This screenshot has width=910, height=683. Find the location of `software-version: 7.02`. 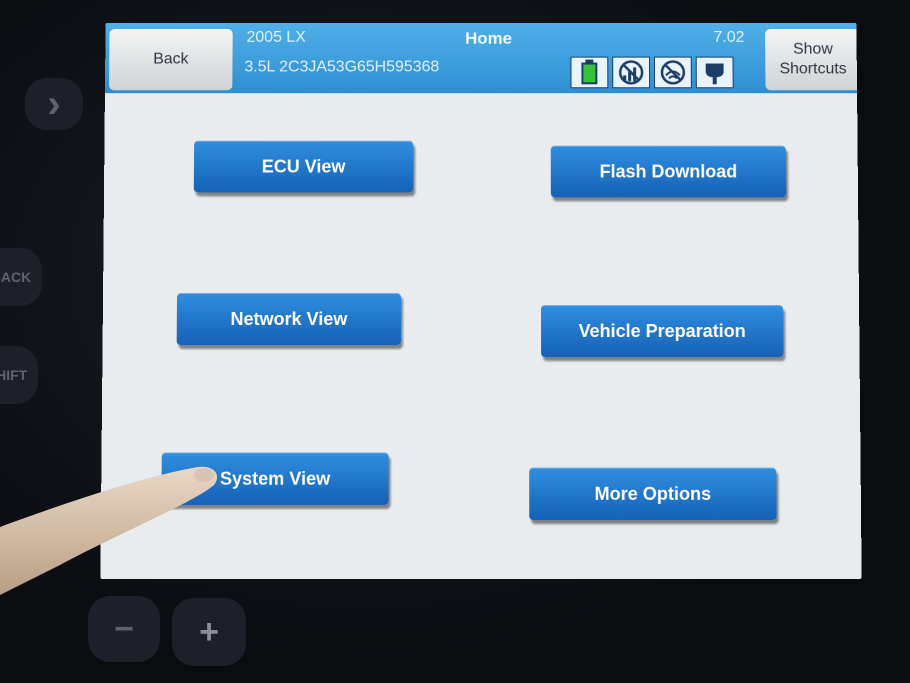

software-version: 7.02 is located at coordinates (728, 38).